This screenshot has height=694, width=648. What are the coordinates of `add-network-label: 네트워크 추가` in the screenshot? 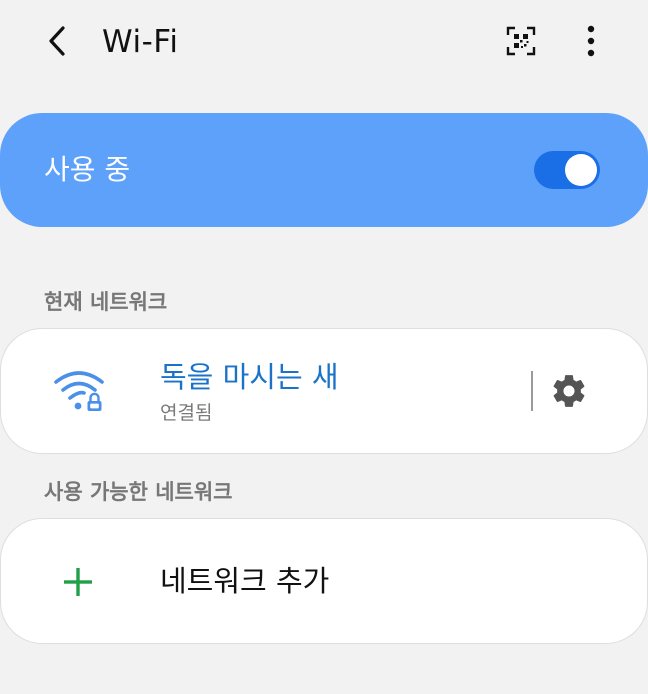 It's located at (245, 581).